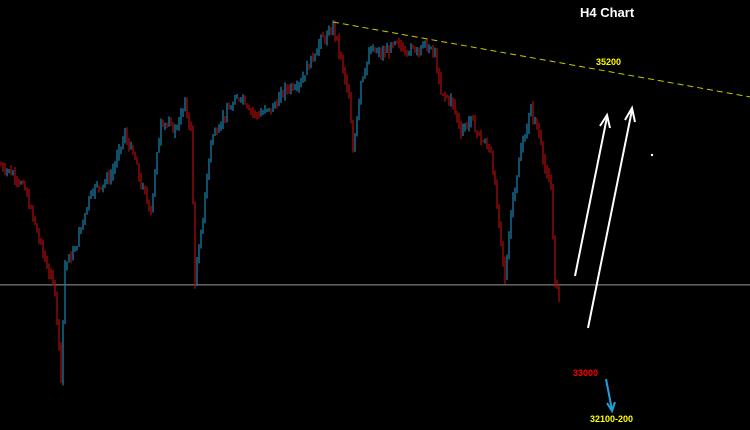 Image resolution: width=750 pixels, height=430 pixels. I want to click on level-label-33000: 33000, so click(586, 373).